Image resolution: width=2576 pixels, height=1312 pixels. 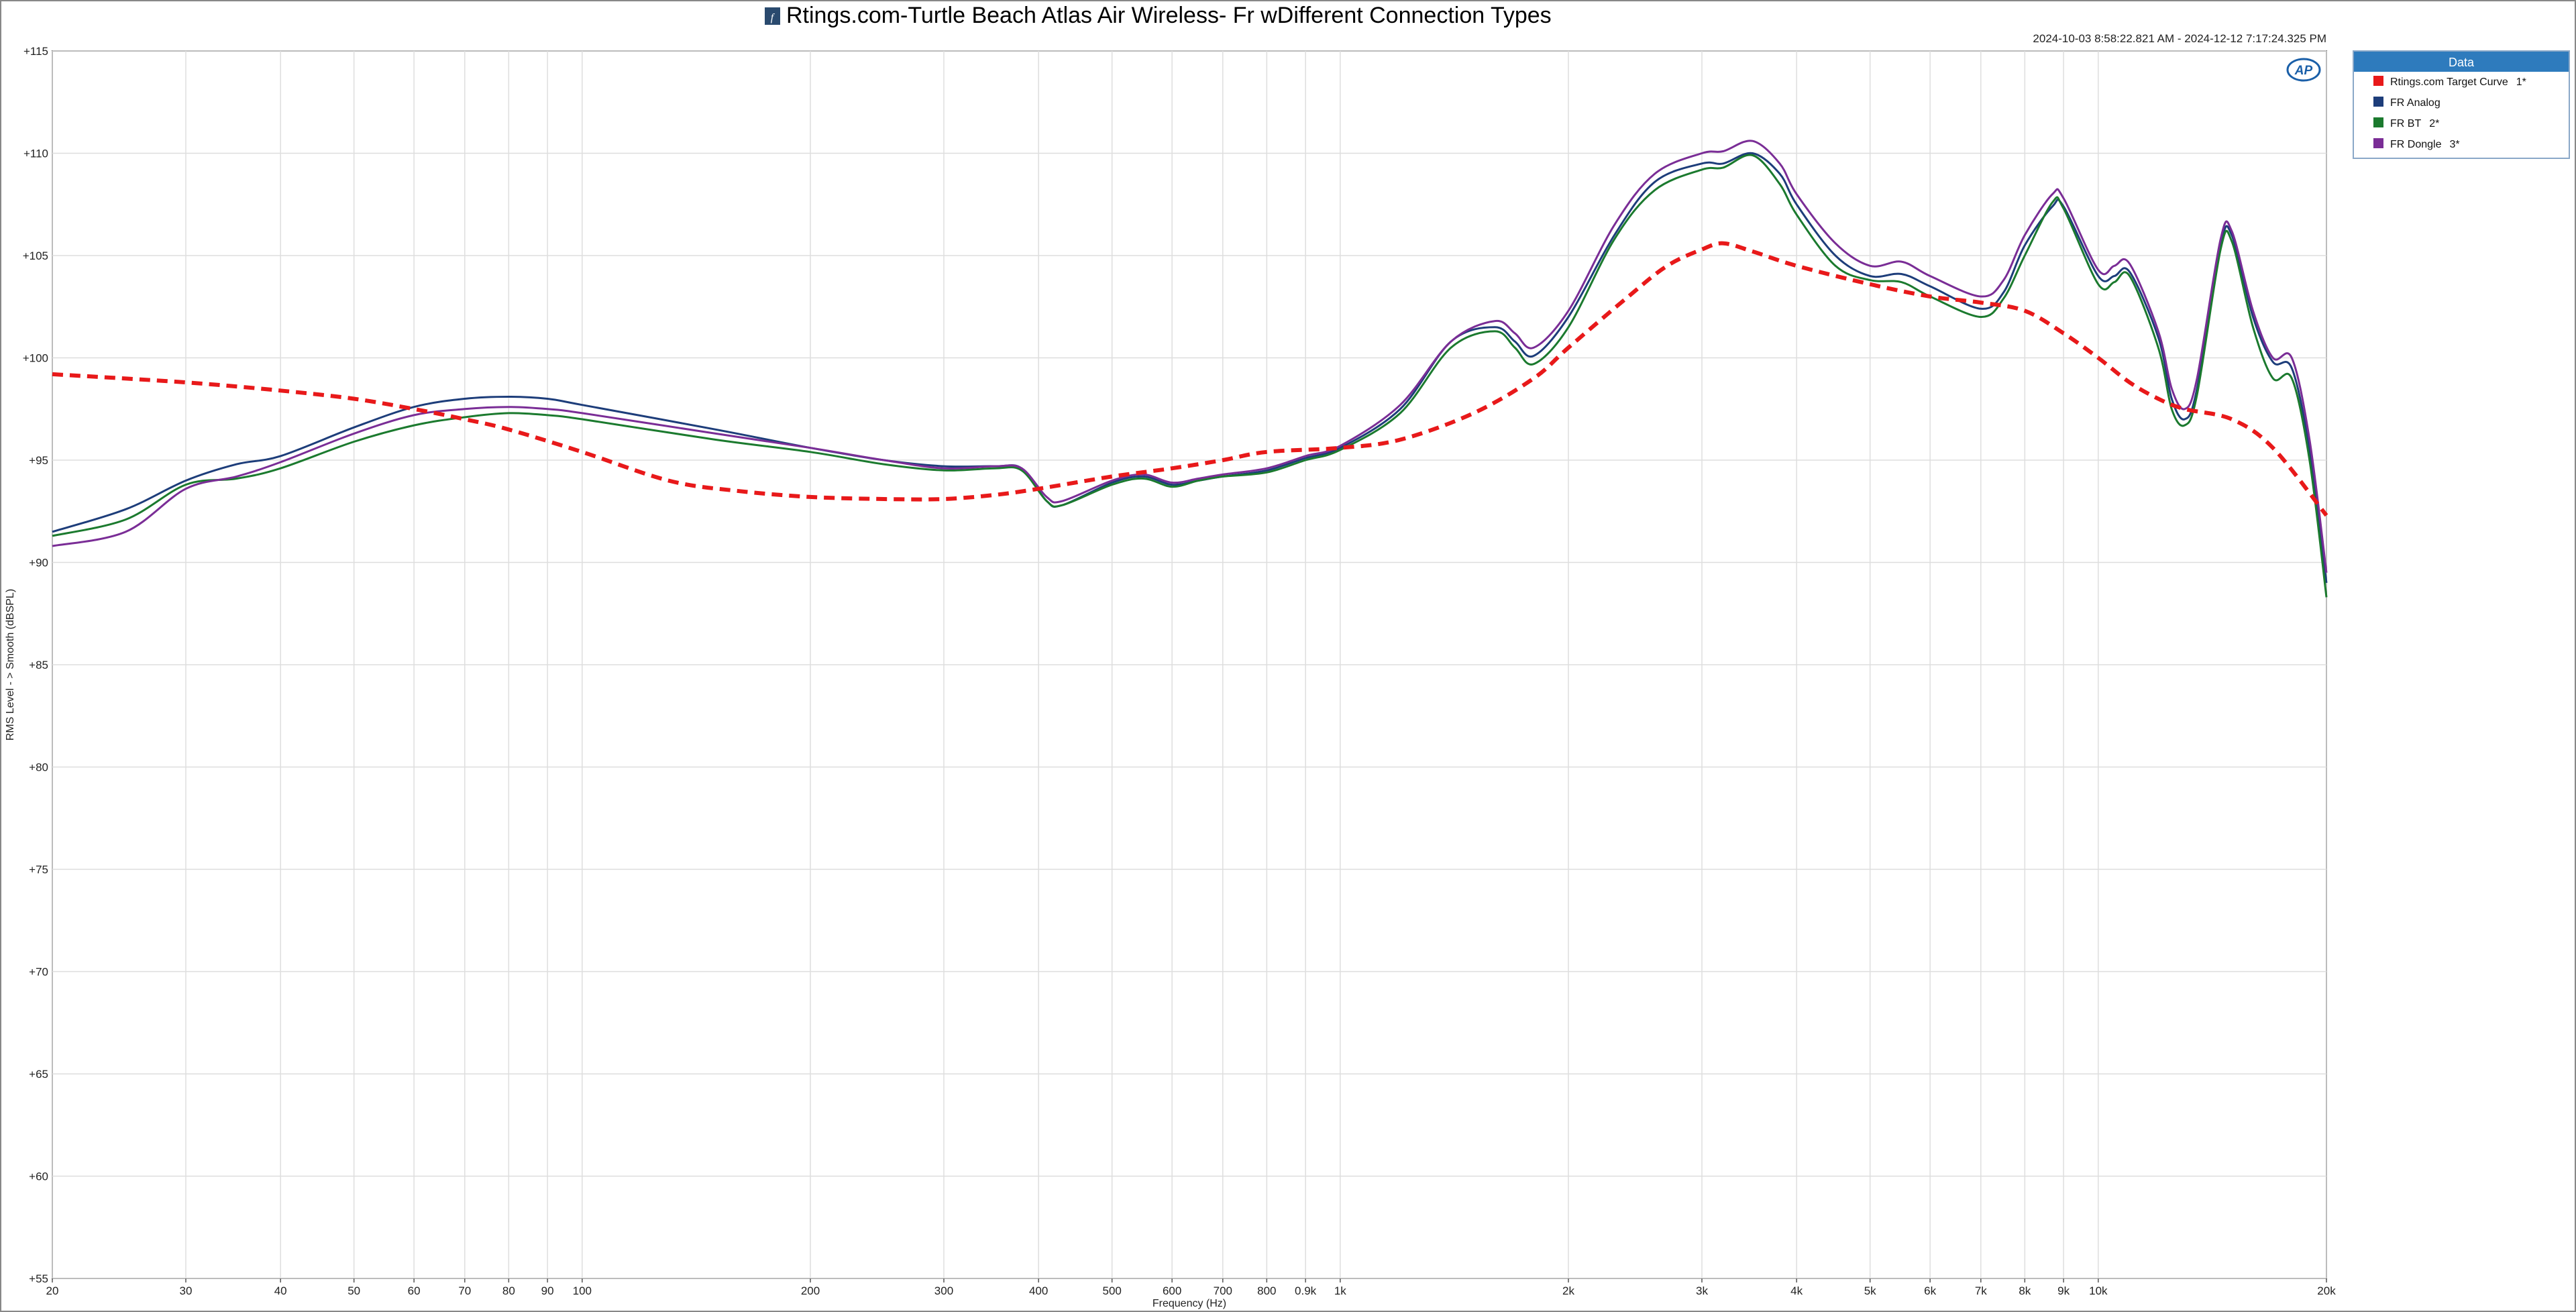 What do you see at coordinates (2521, 82) in the screenshot?
I see `legend-suffix: 1*` at bounding box center [2521, 82].